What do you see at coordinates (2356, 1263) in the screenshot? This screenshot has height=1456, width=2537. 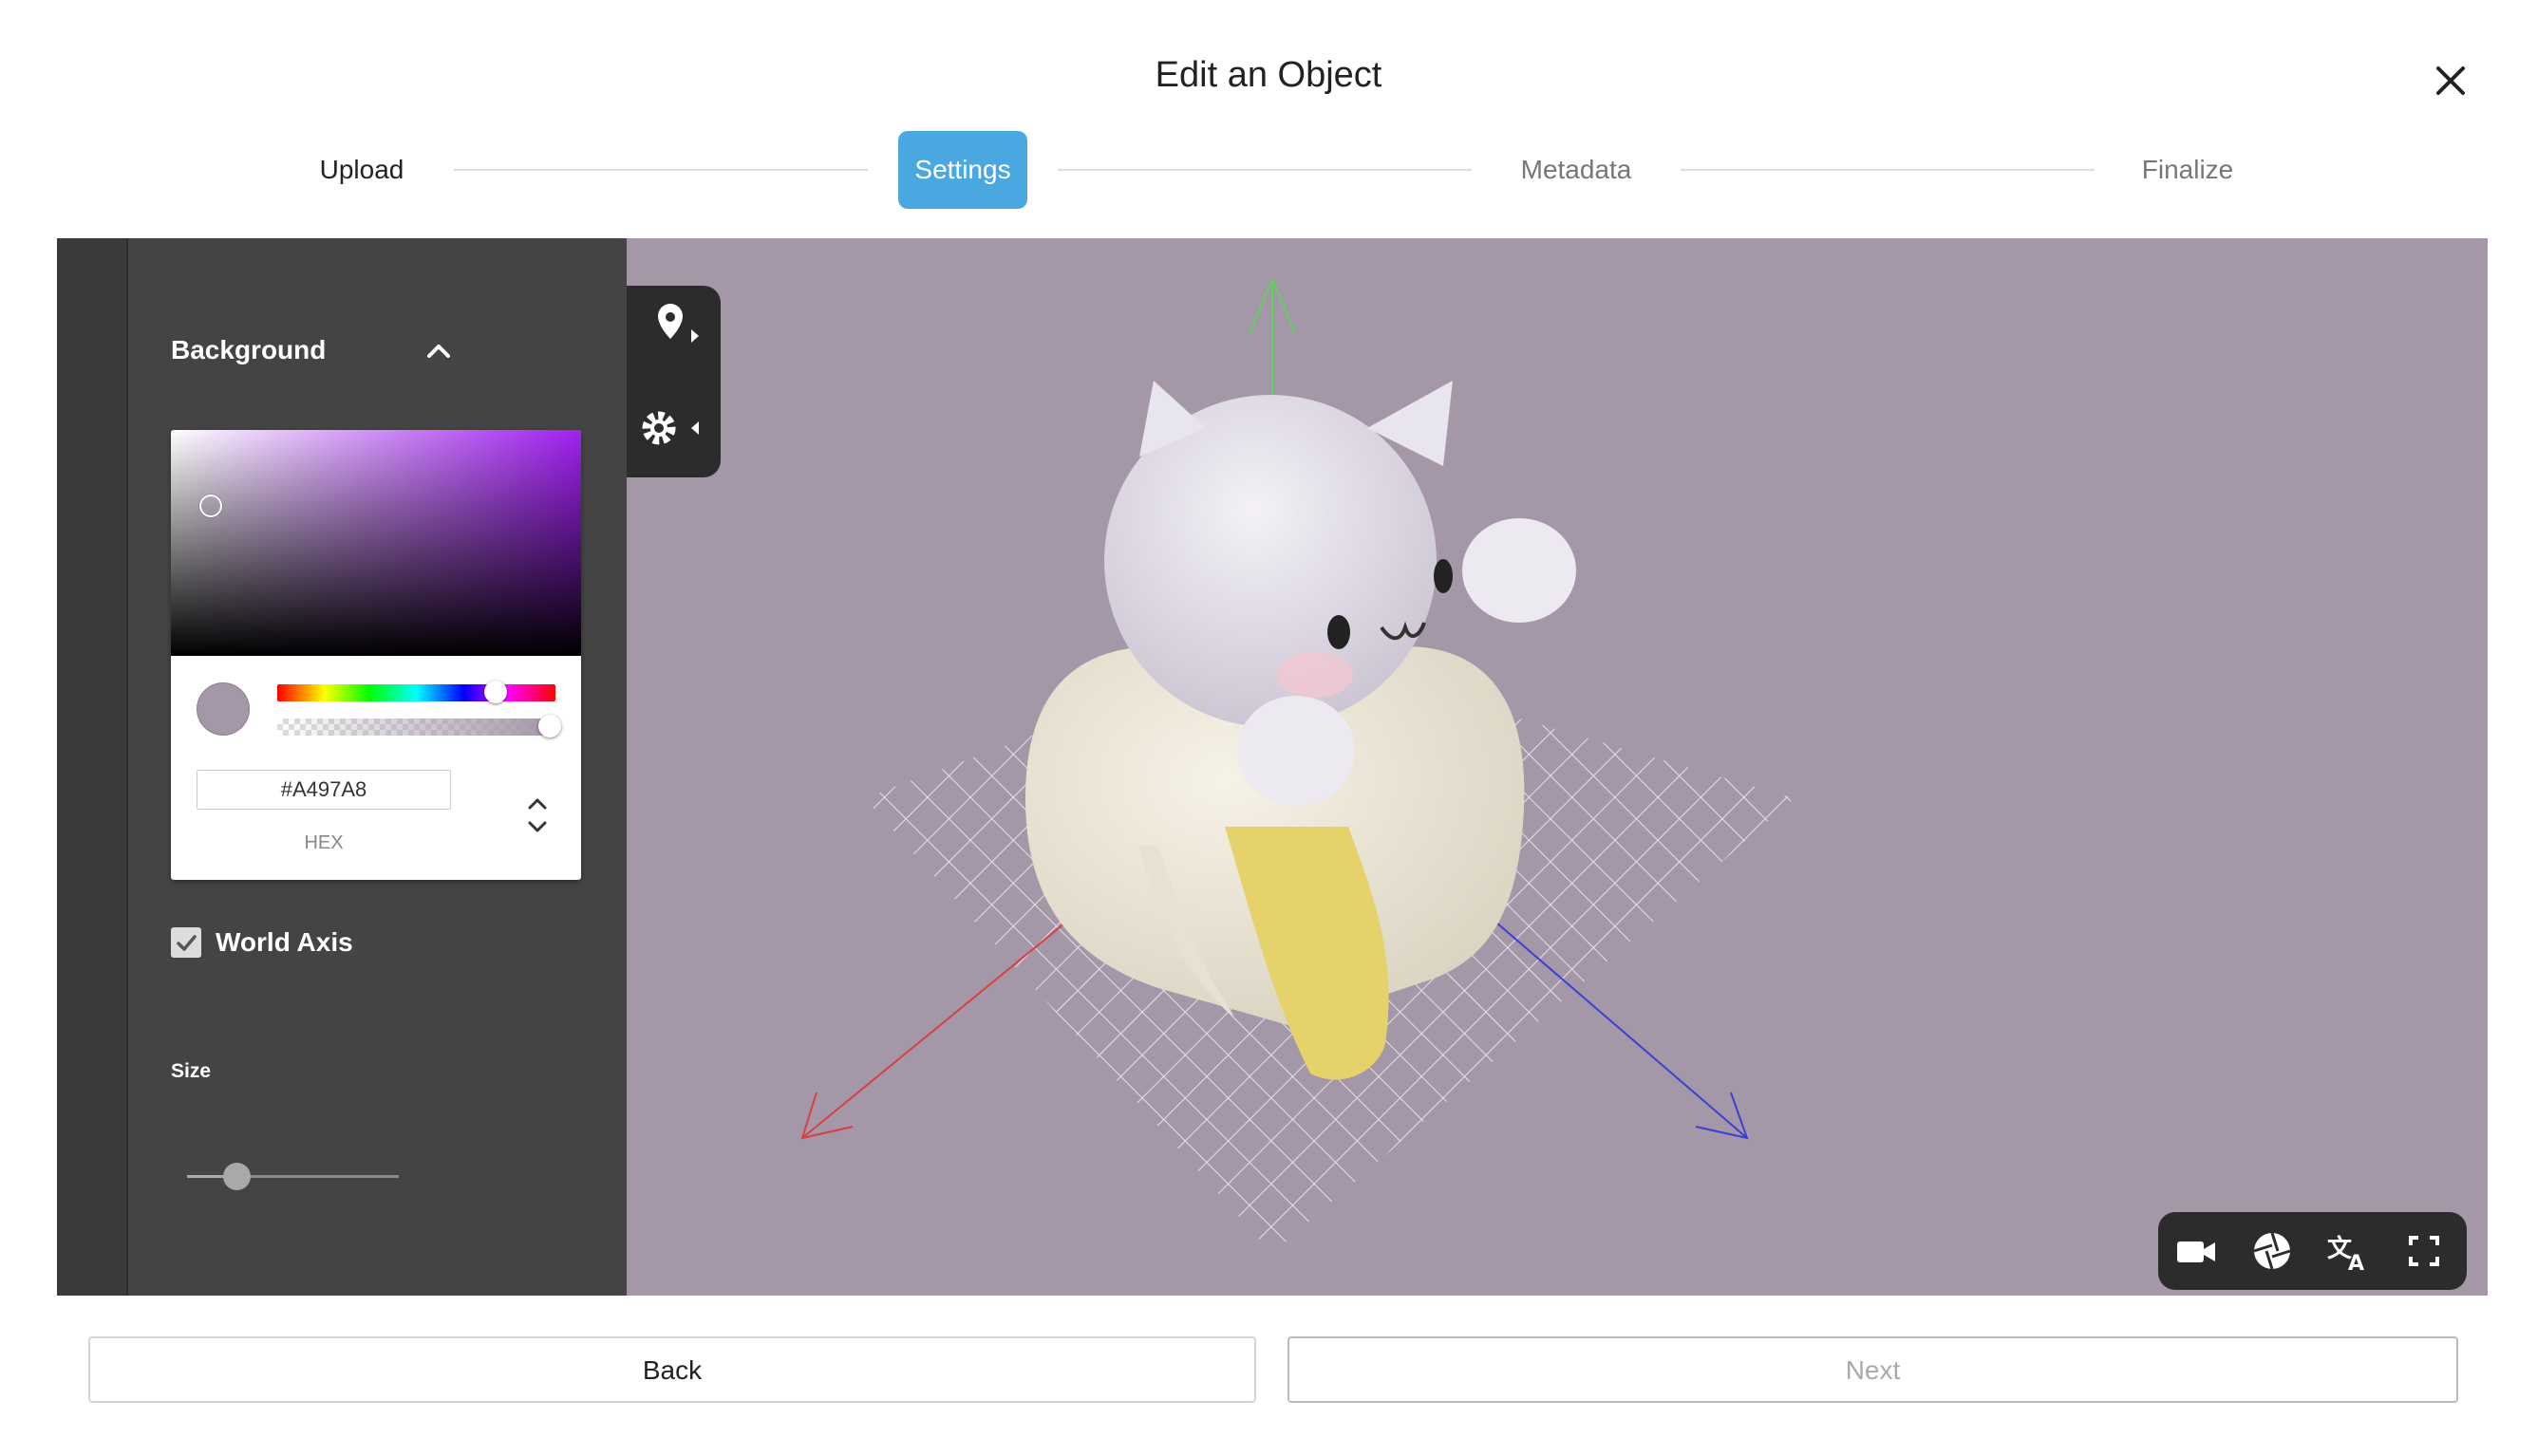 I see `svg-text: A` at bounding box center [2356, 1263].